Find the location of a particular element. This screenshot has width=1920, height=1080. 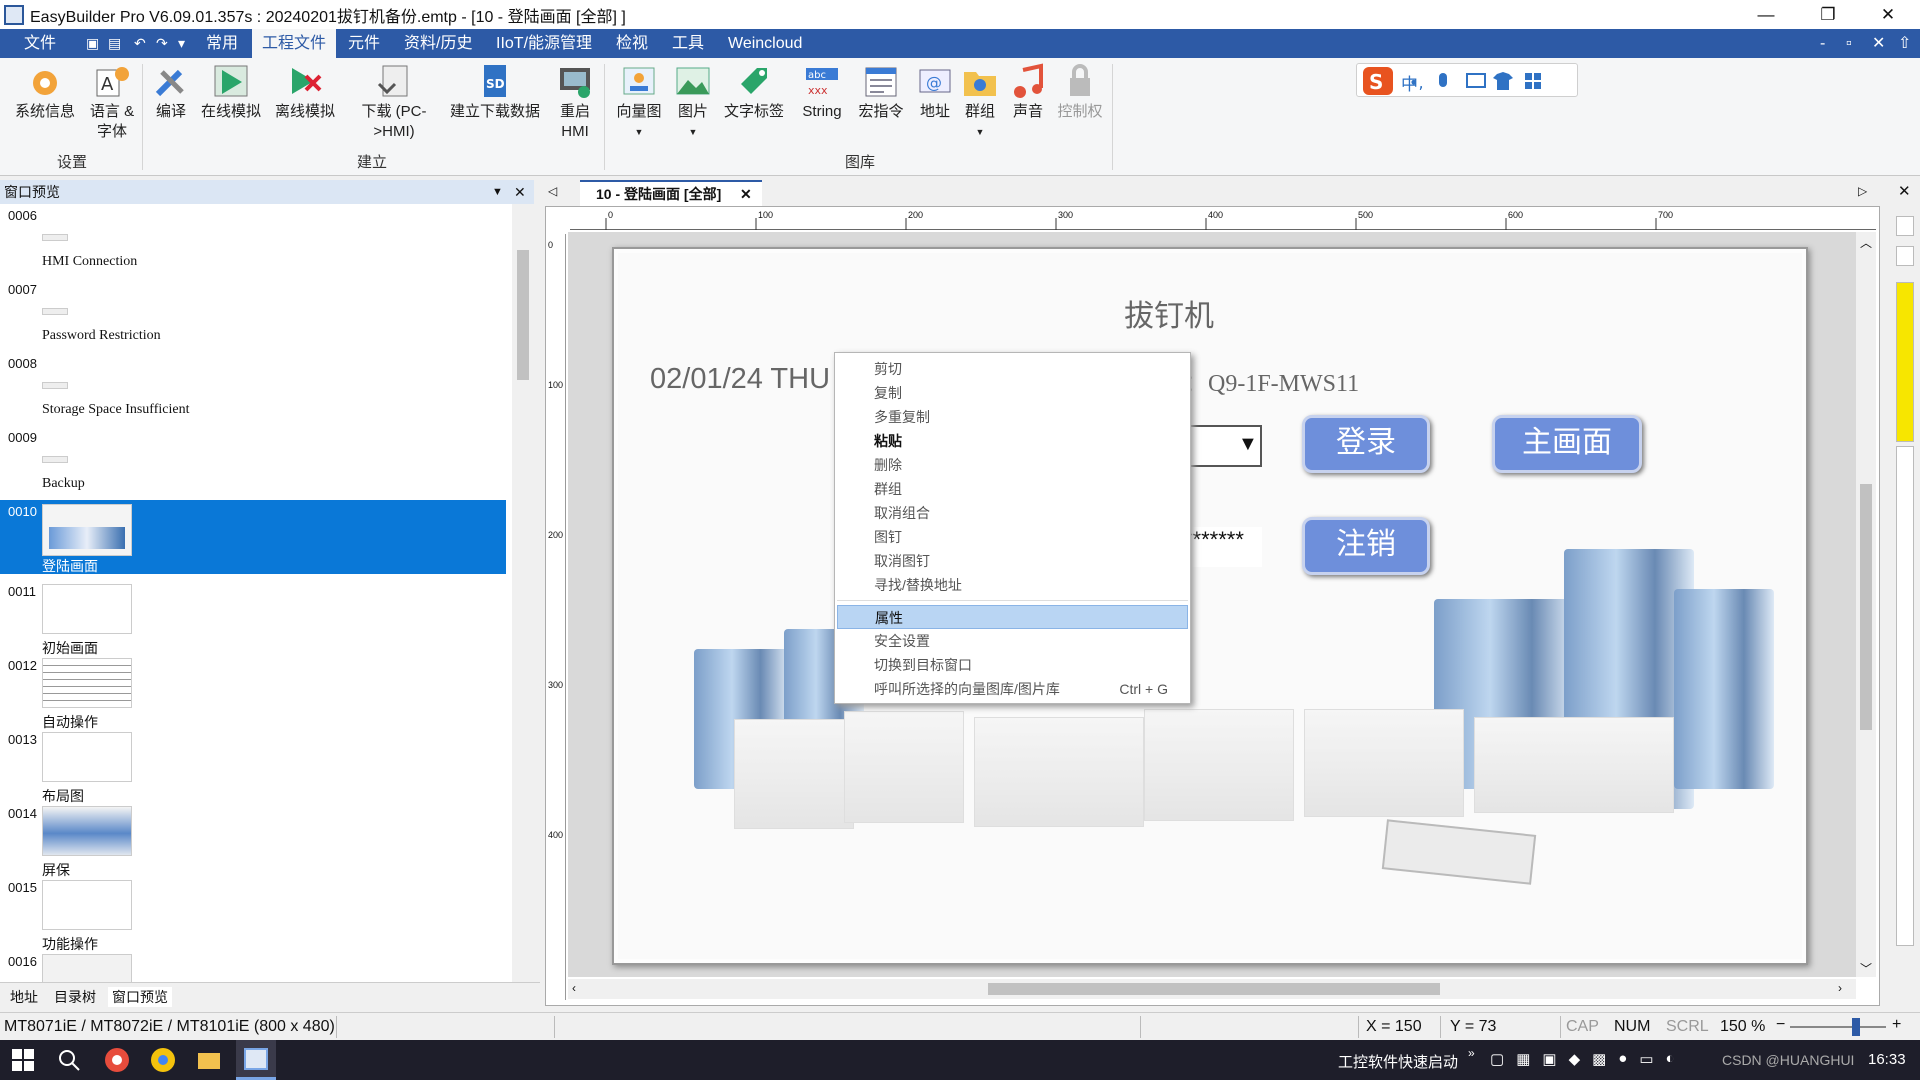

ribbon-collapse-button: ⇧ is located at coordinates (1904, 43).